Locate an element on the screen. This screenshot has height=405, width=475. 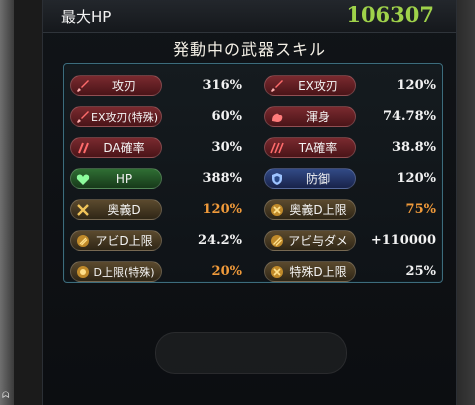
skill-badge: 奥義D is located at coordinates (116, 209).